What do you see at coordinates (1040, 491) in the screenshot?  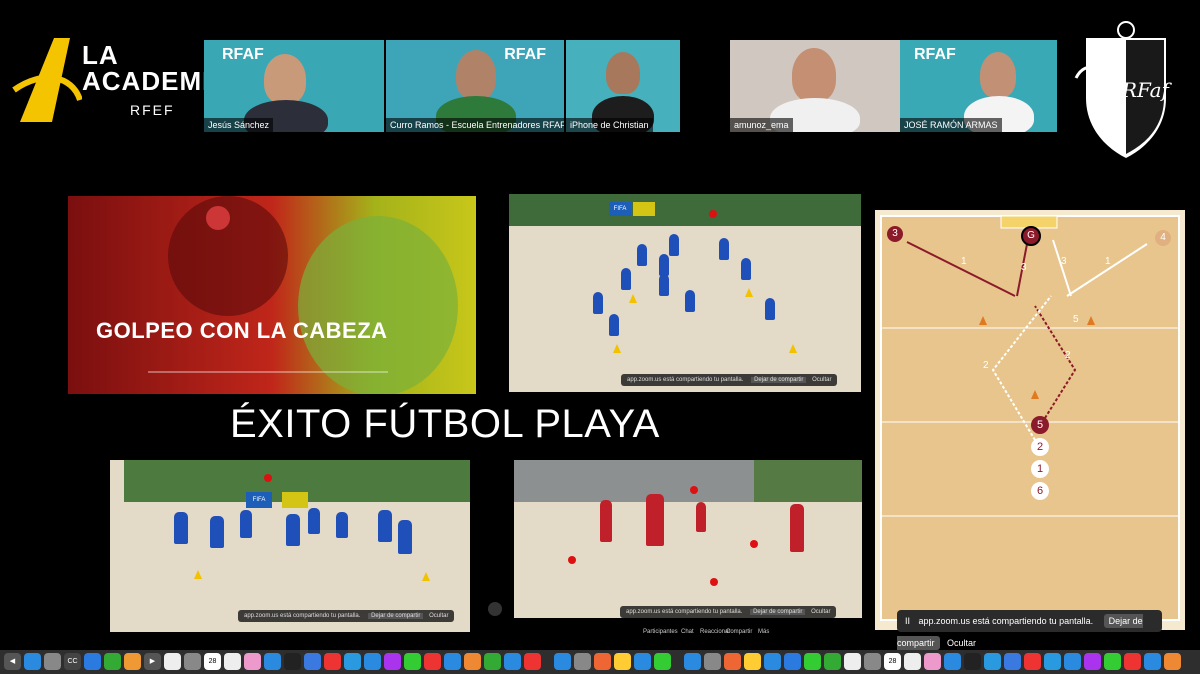 I see `player-marker: 6` at bounding box center [1040, 491].